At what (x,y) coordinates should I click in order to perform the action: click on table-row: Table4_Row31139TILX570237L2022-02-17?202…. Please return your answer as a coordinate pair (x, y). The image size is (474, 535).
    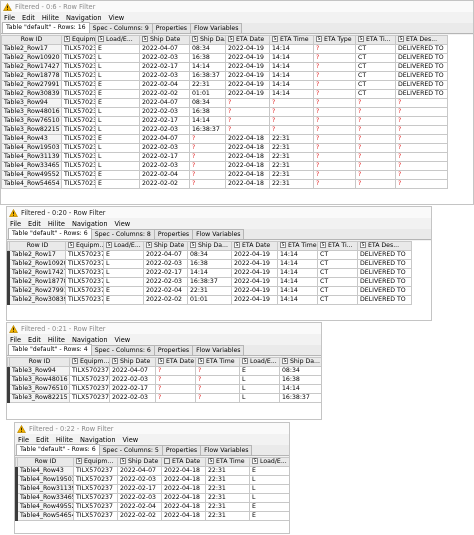
    Looking at the image, I should click on (224, 157).